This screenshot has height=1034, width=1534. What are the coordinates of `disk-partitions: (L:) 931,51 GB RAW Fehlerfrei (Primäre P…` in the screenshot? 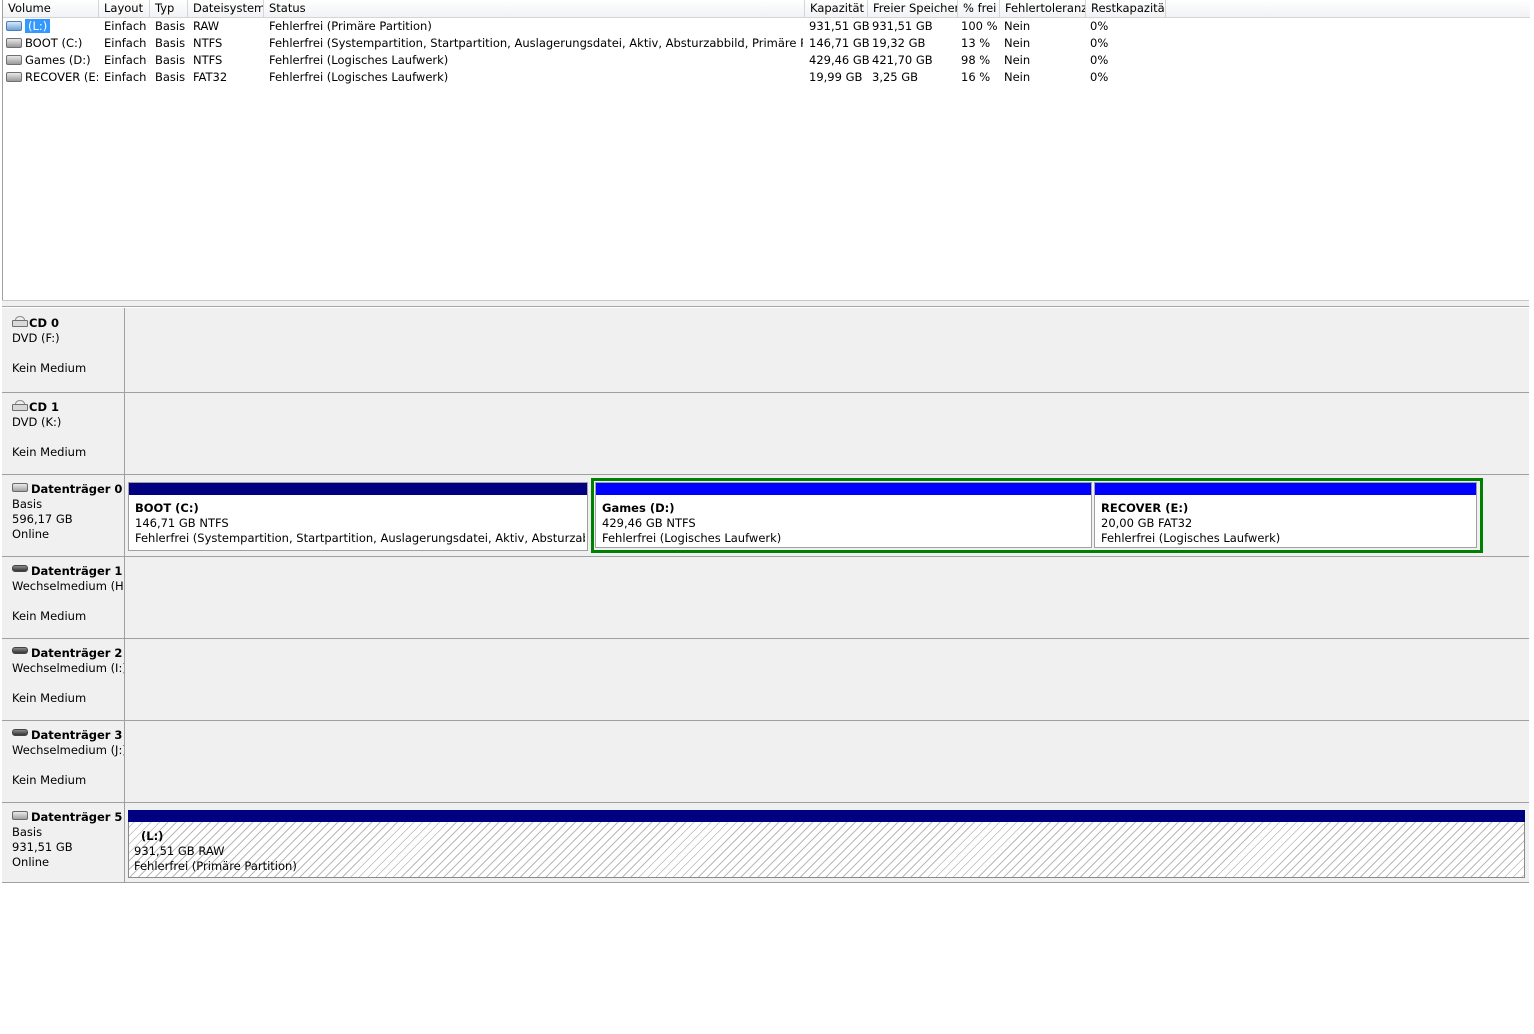 It's located at (827, 842).